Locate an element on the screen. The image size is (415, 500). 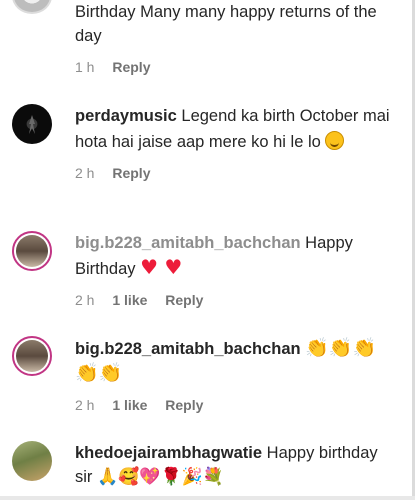
comment-meta: 2 h Reply is located at coordinates (235, 173).